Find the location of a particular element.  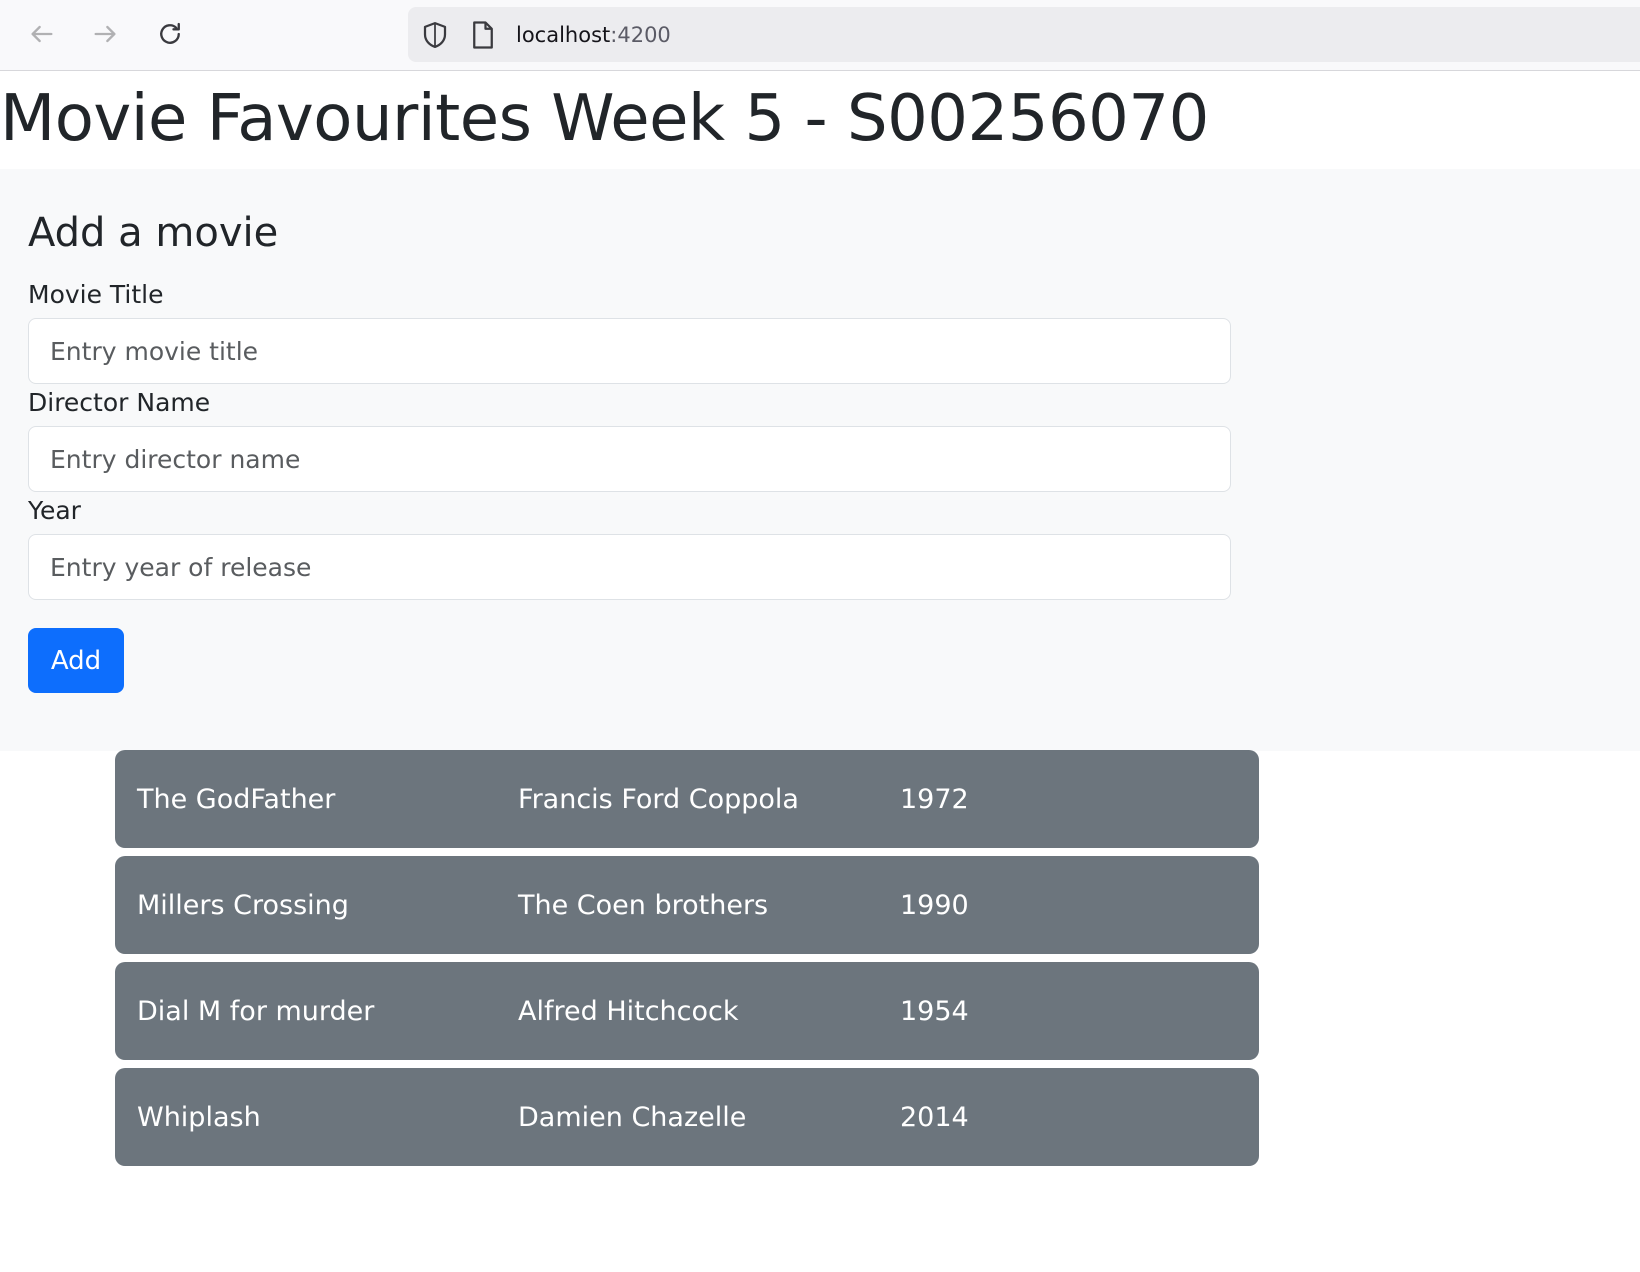

movie-year: 1954 is located at coordinates (934, 1011).